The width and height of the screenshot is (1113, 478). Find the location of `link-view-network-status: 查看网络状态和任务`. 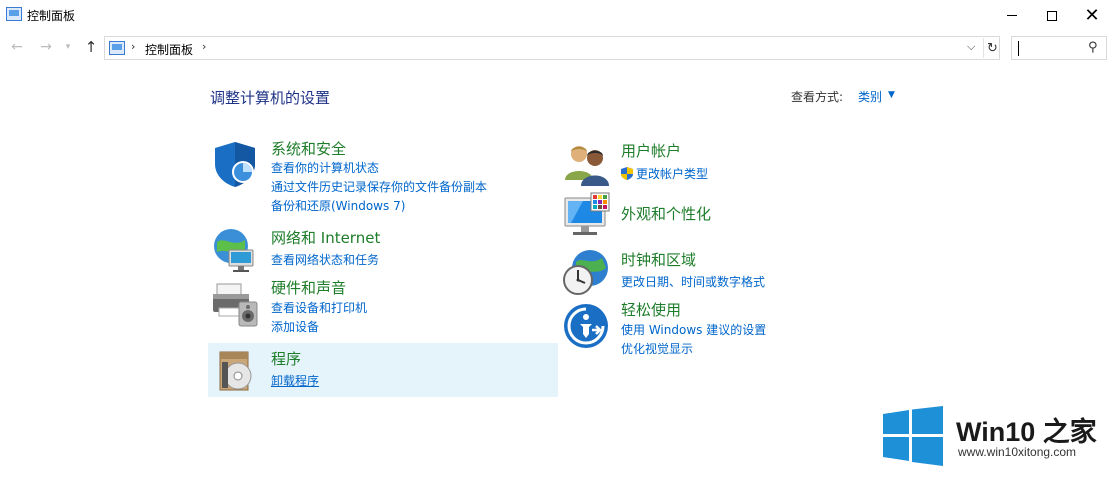

link-view-network-status: 查看网络状态和任务 is located at coordinates (325, 259).